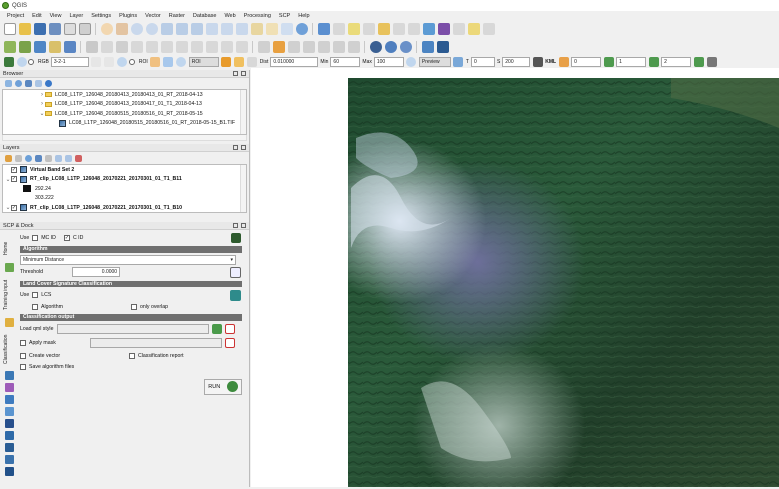 The width and height of the screenshot is (779, 489). What do you see at coordinates (711, 61) in the screenshot?
I see `band-set-tool-icon` at bounding box center [711, 61].